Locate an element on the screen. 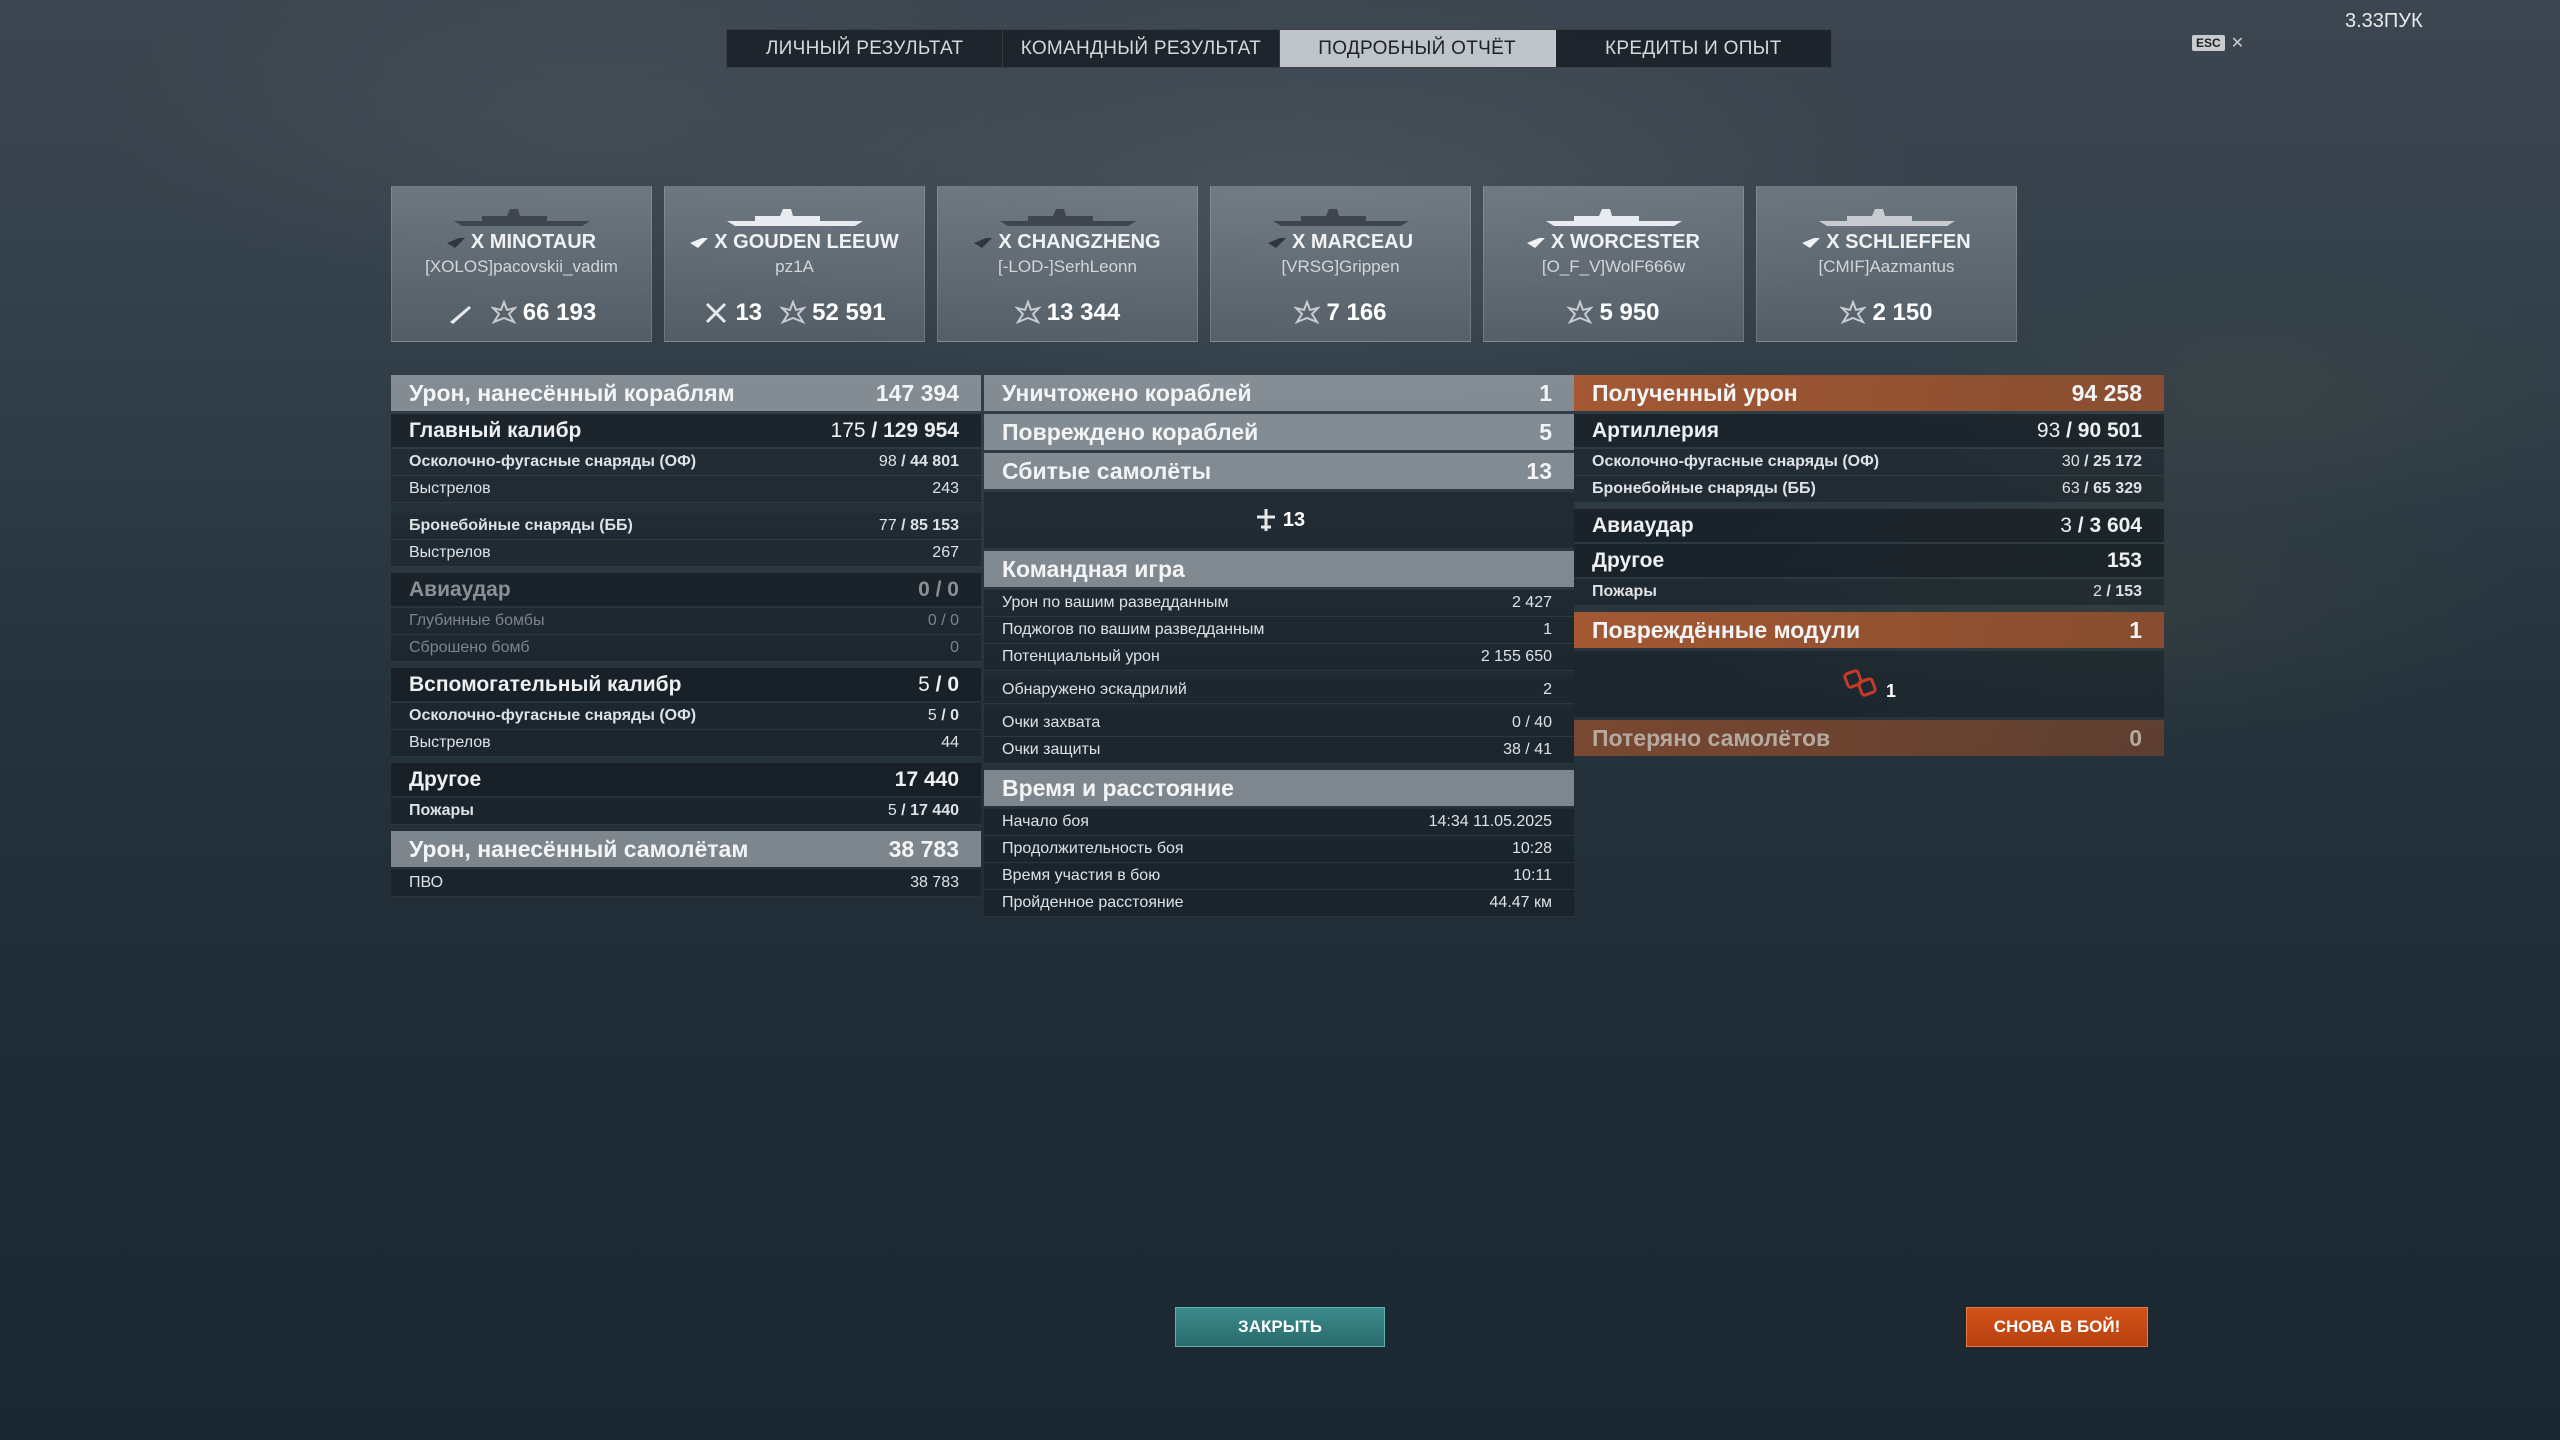 The image size is (2560, 1440). damage-received-header: Полученный урон 94 258 is located at coordinates (1869, 393).